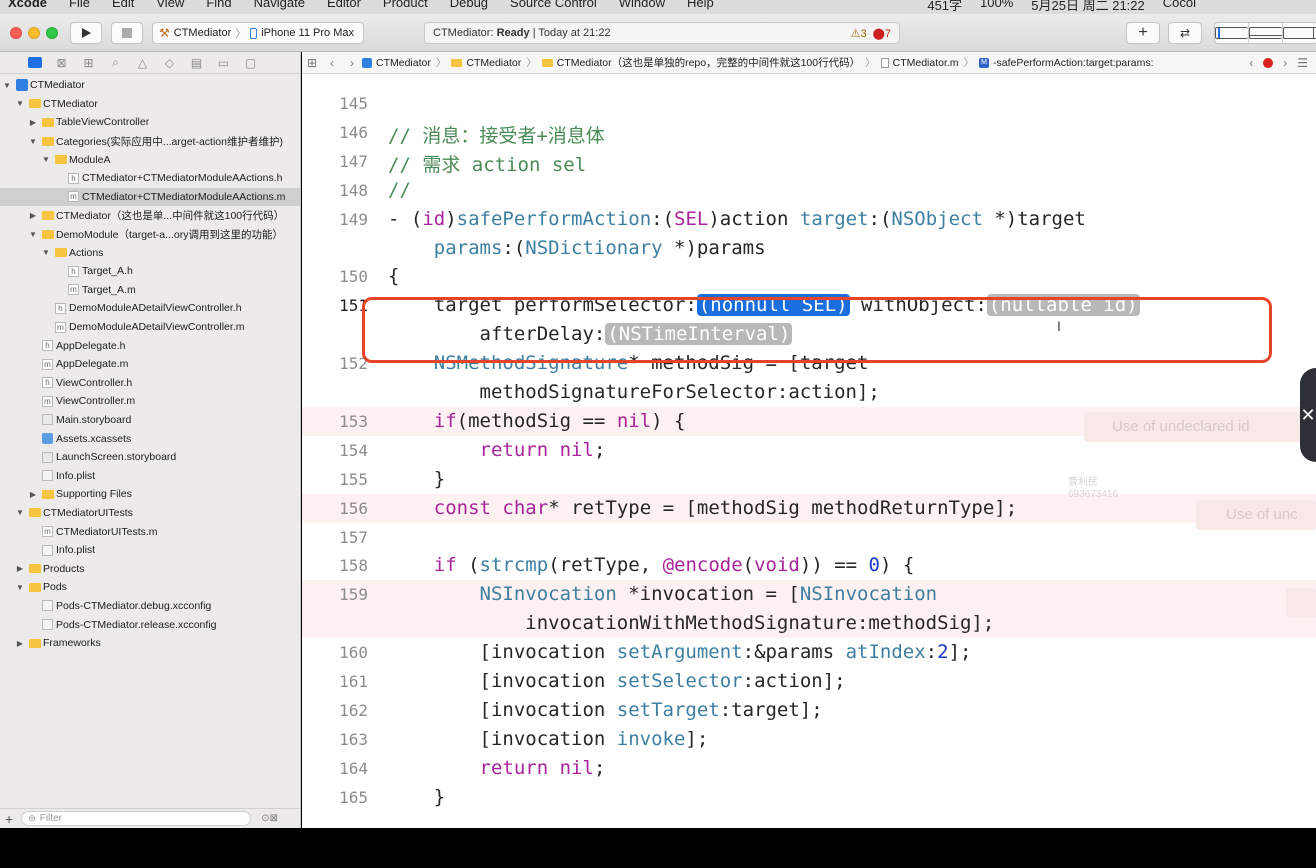 The width and height of the screenshot is (1316, 868). Describe the element at coordinates (809, 103) in the screenshot. I see `code-line: 145` at that location.